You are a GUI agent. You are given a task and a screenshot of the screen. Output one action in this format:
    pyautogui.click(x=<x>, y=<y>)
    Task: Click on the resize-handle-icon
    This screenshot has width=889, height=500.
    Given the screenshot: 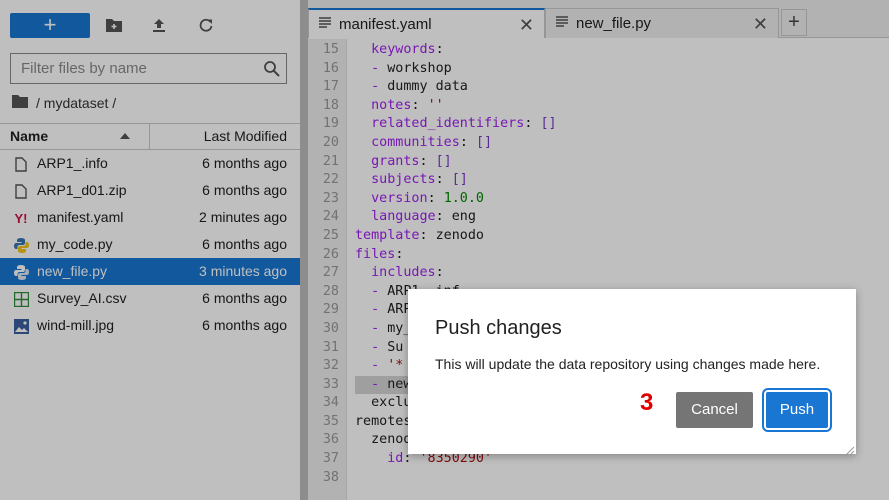 What is the action you would take?
    pyautogui.click(x=850, y=449)
    